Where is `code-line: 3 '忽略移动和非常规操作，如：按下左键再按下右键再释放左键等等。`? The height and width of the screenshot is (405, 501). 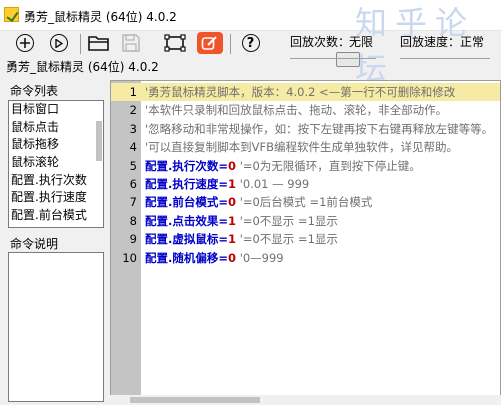
code-line: 3 '忽略移动和非常规操作，如：按下左键再按下右键再释放左键等等。 is located at coordinates (305, 129).